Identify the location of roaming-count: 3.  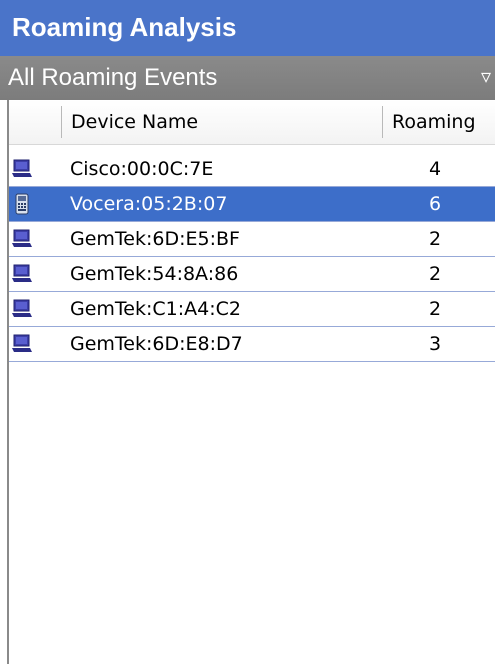
(435, 344).